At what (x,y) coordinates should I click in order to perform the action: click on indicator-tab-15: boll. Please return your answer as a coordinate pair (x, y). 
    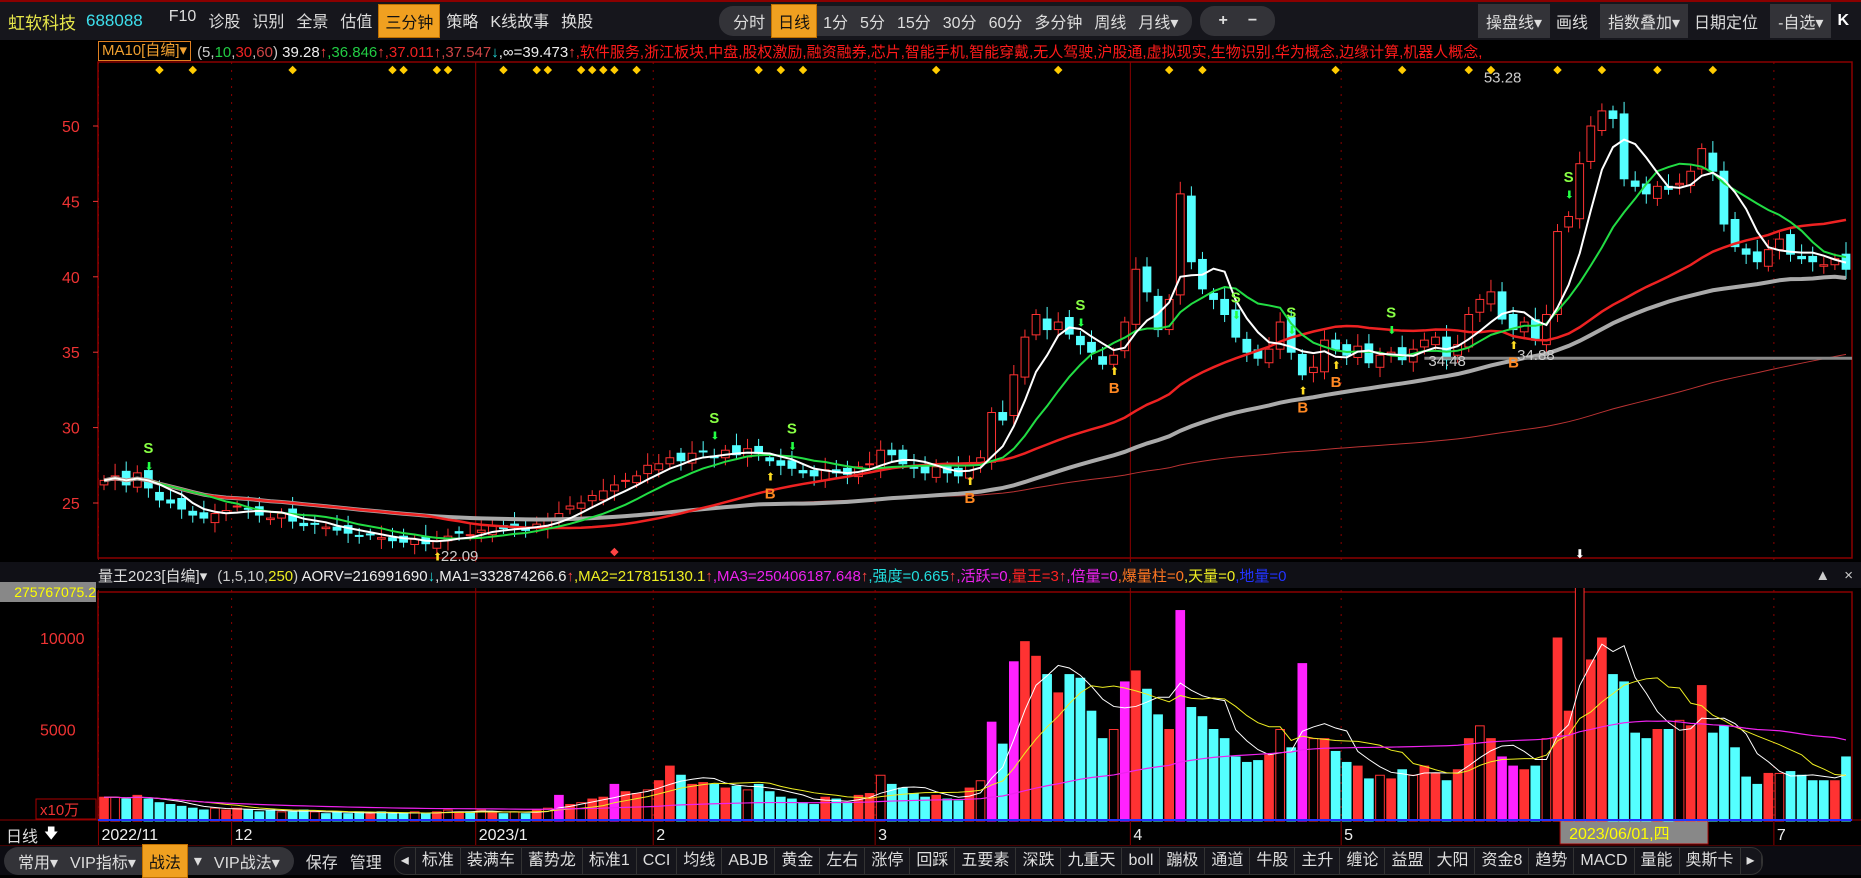
    Looking at the image, I should click on (1141, 860).